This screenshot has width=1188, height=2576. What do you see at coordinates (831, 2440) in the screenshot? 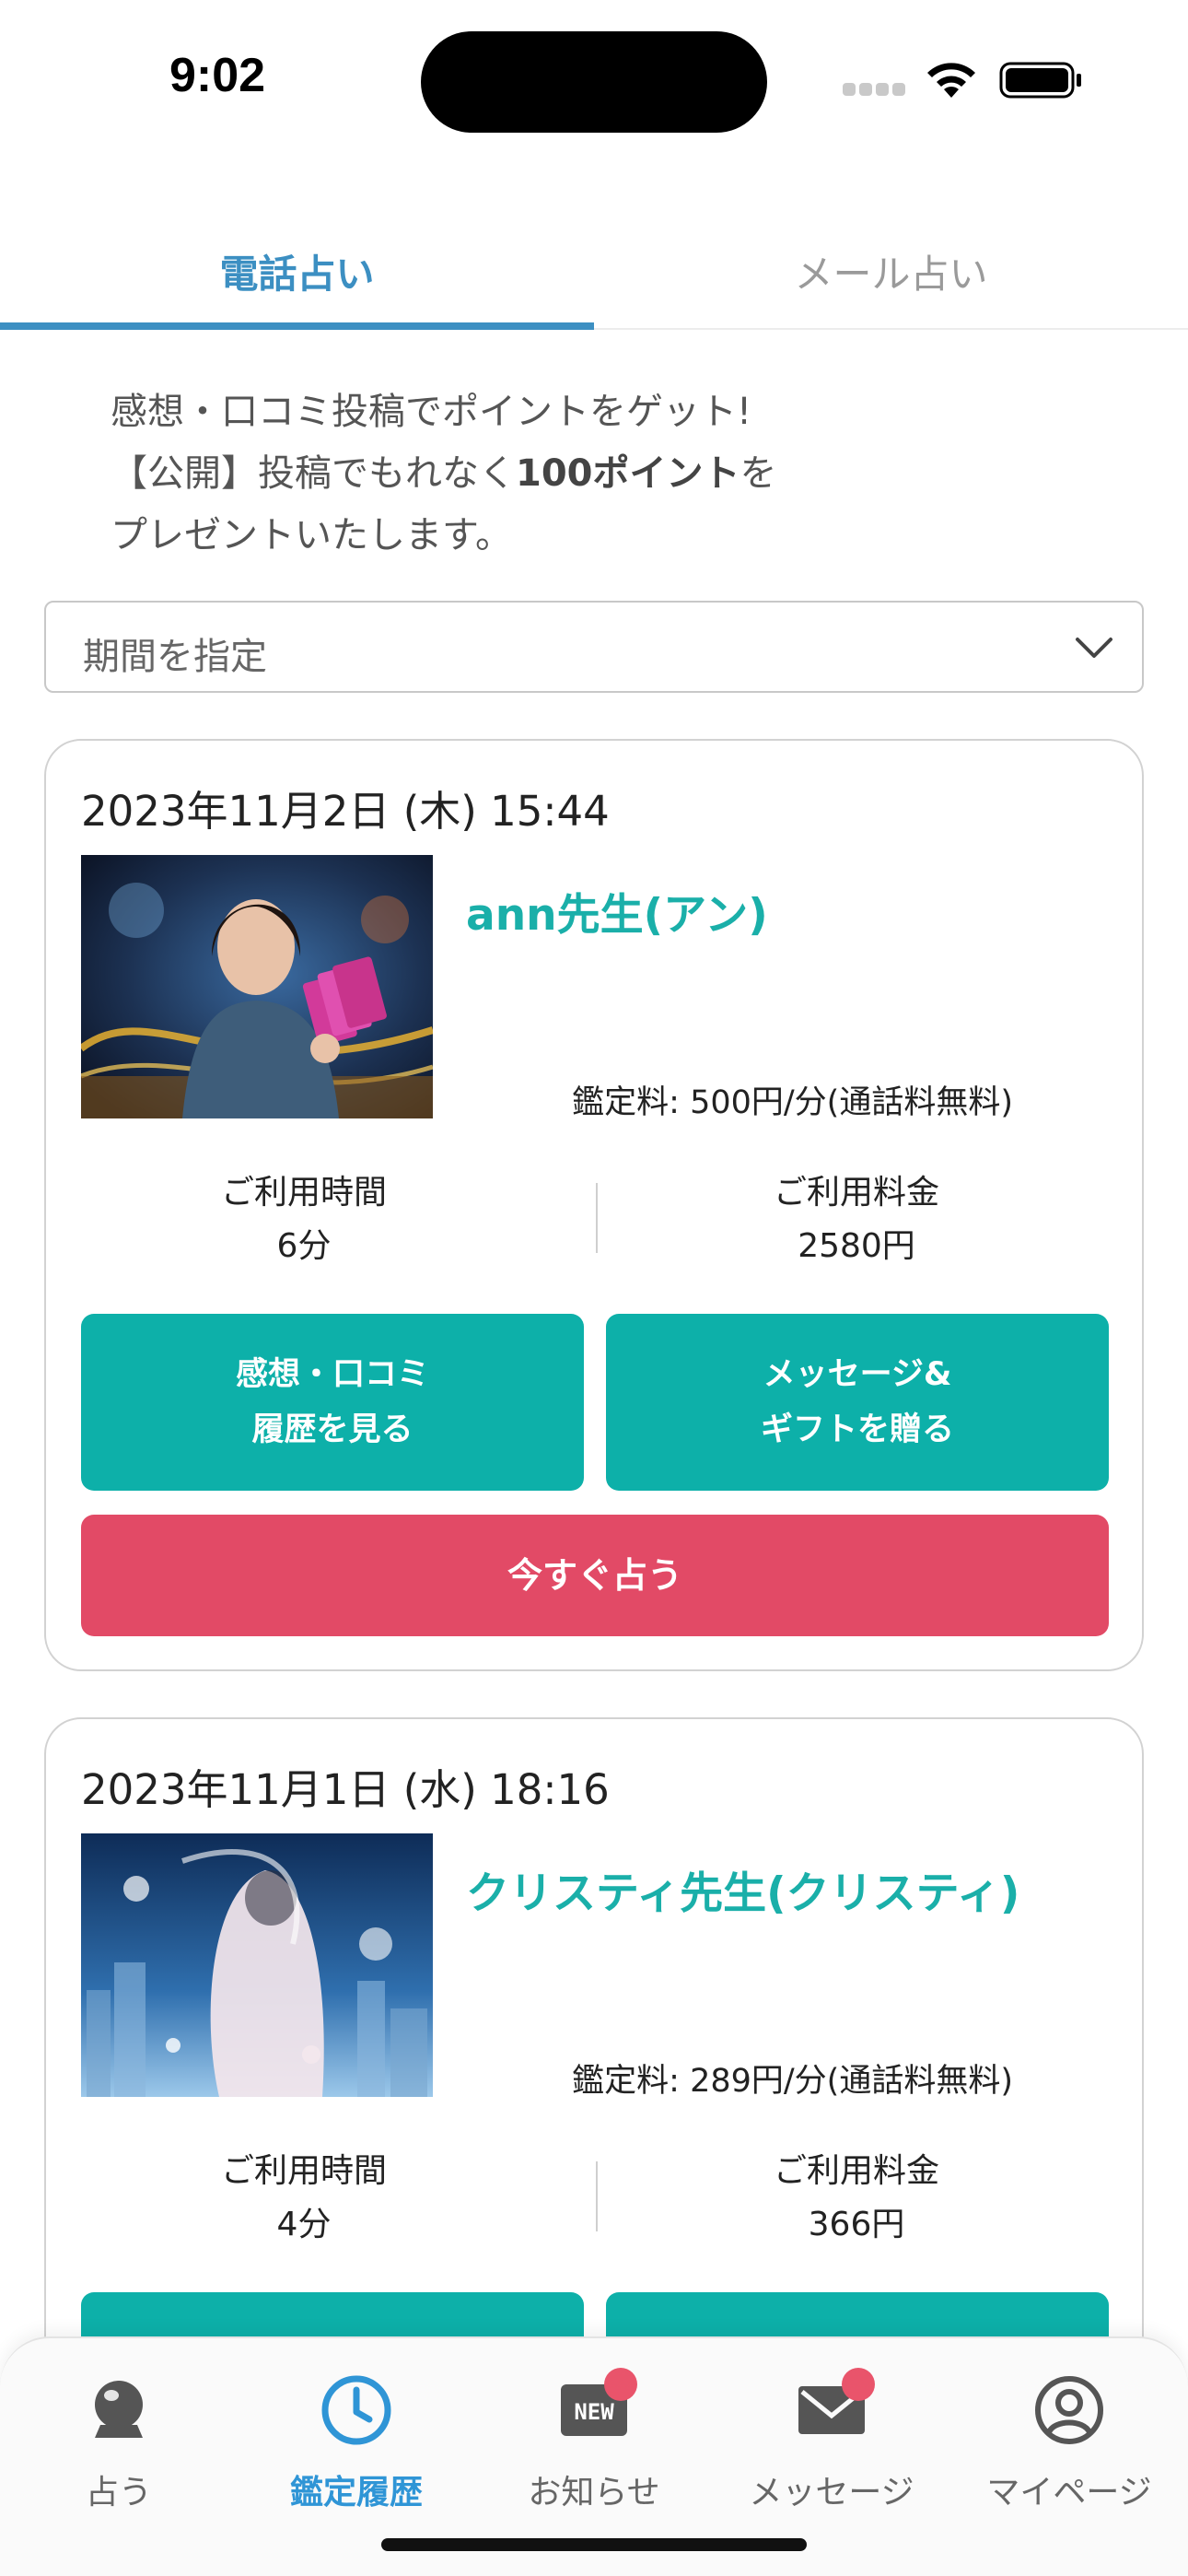
I see `nav-item-message: メッセージ` at bounding box center [831, 2440].